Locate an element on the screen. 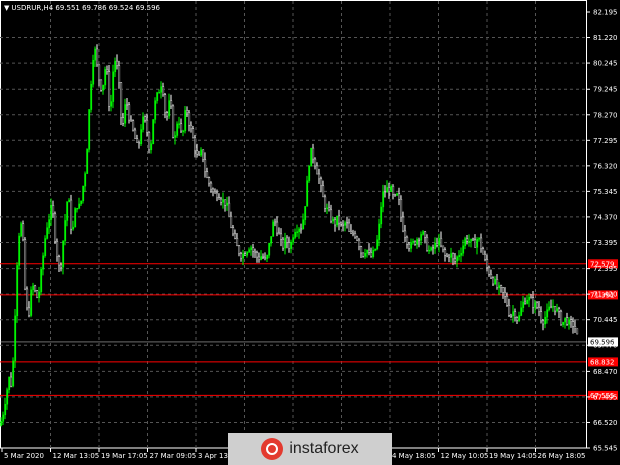  x-tick-label: 5 Mar 2020 is located at coordinates (24, 456).